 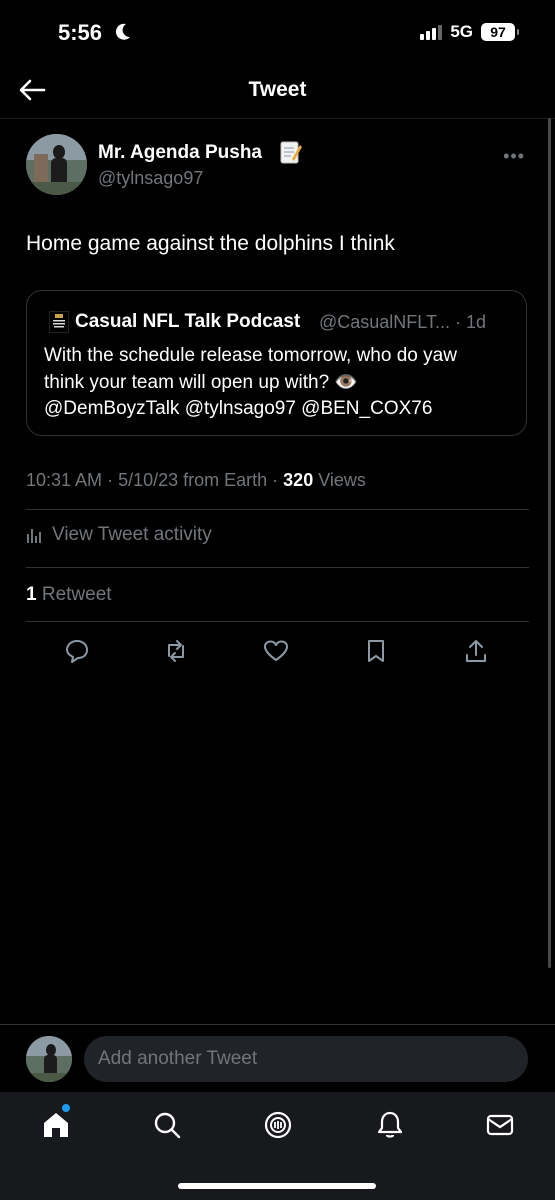 I want to click on bookmark-icon, so click(x=376, y=651).